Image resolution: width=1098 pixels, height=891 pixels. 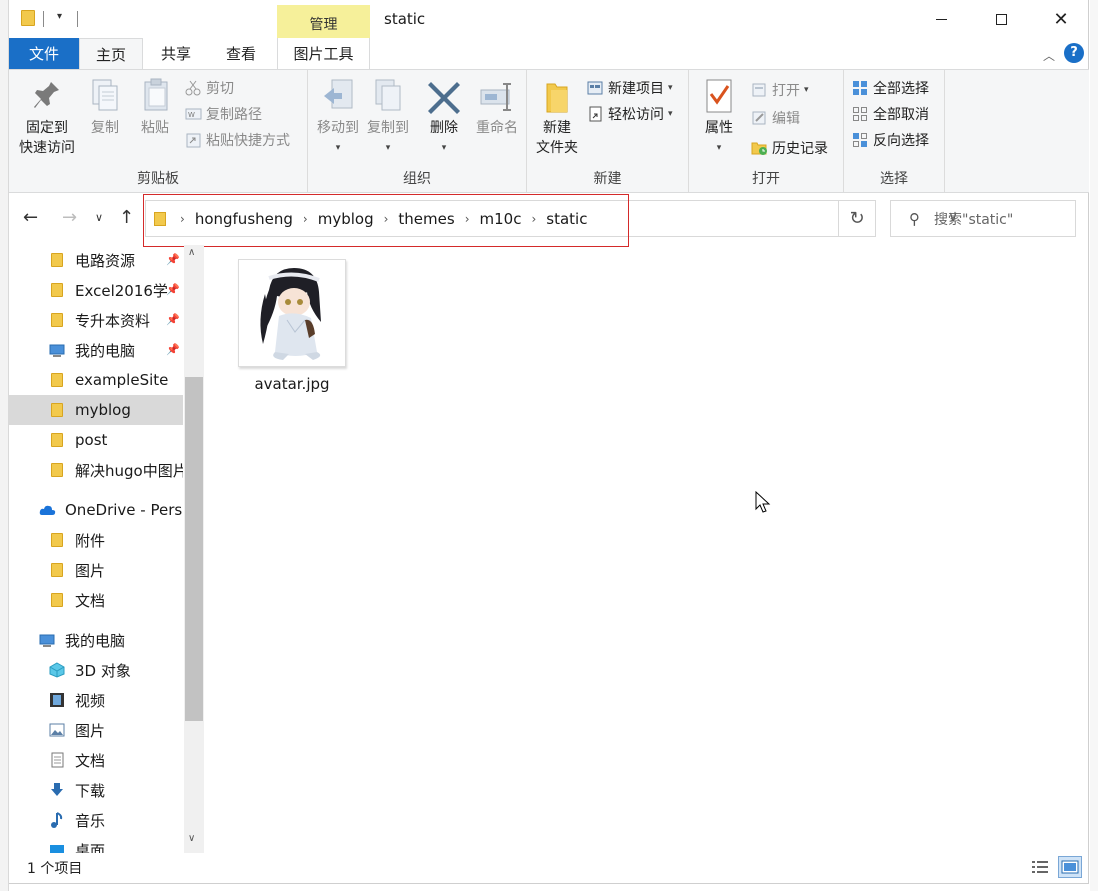 I want to click on copy-to-label: 复制到, so click(x=388, y=128).